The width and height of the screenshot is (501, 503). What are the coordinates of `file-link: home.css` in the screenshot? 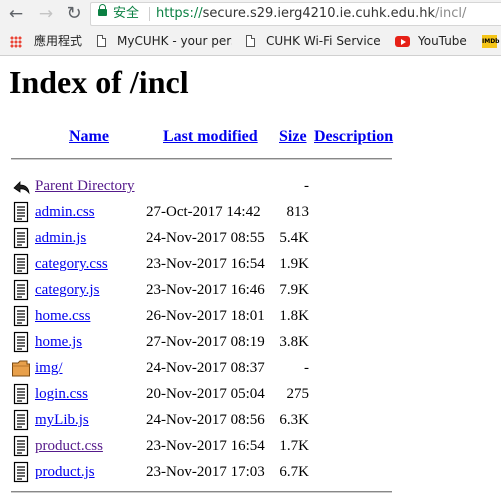 It's located at (62, 316).